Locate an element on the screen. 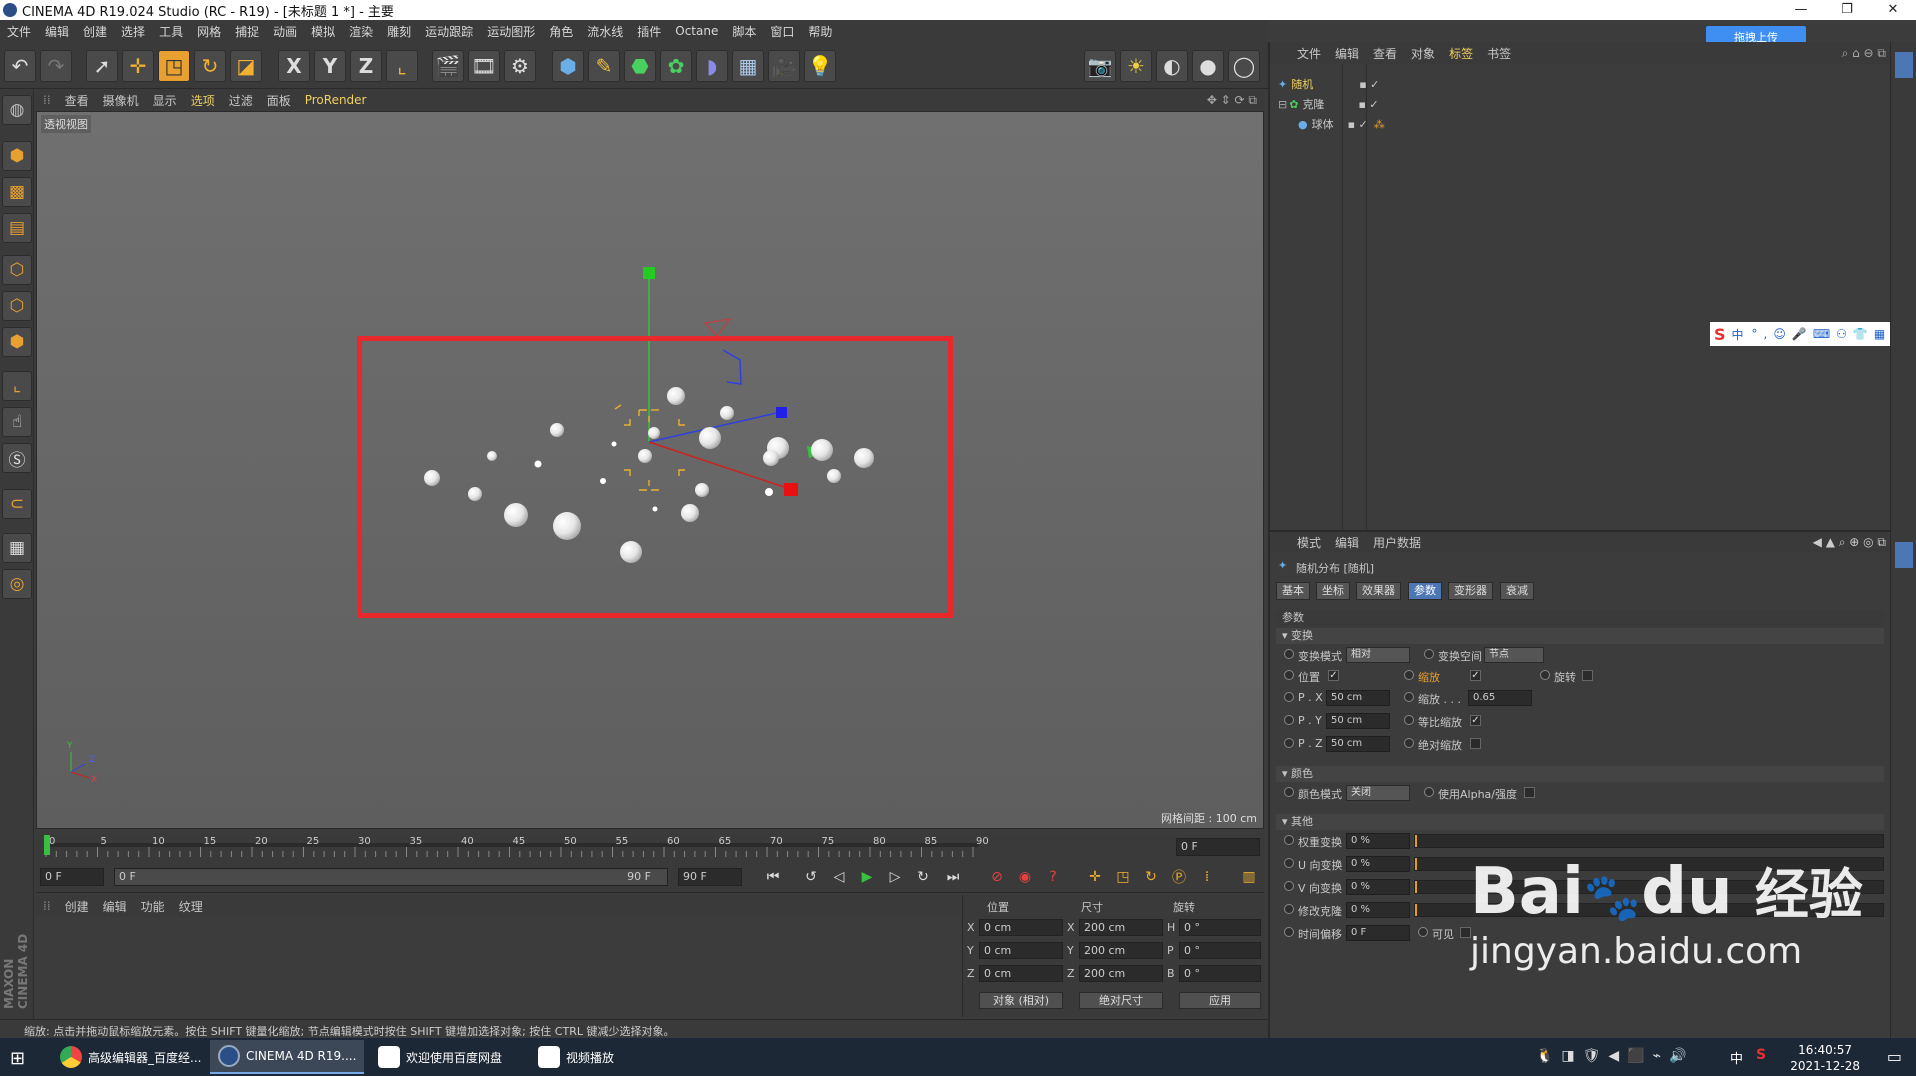 This screenshot has height=1076, width=1916. recent-tool-icon: ◪ is located at coordinates (246, 66).